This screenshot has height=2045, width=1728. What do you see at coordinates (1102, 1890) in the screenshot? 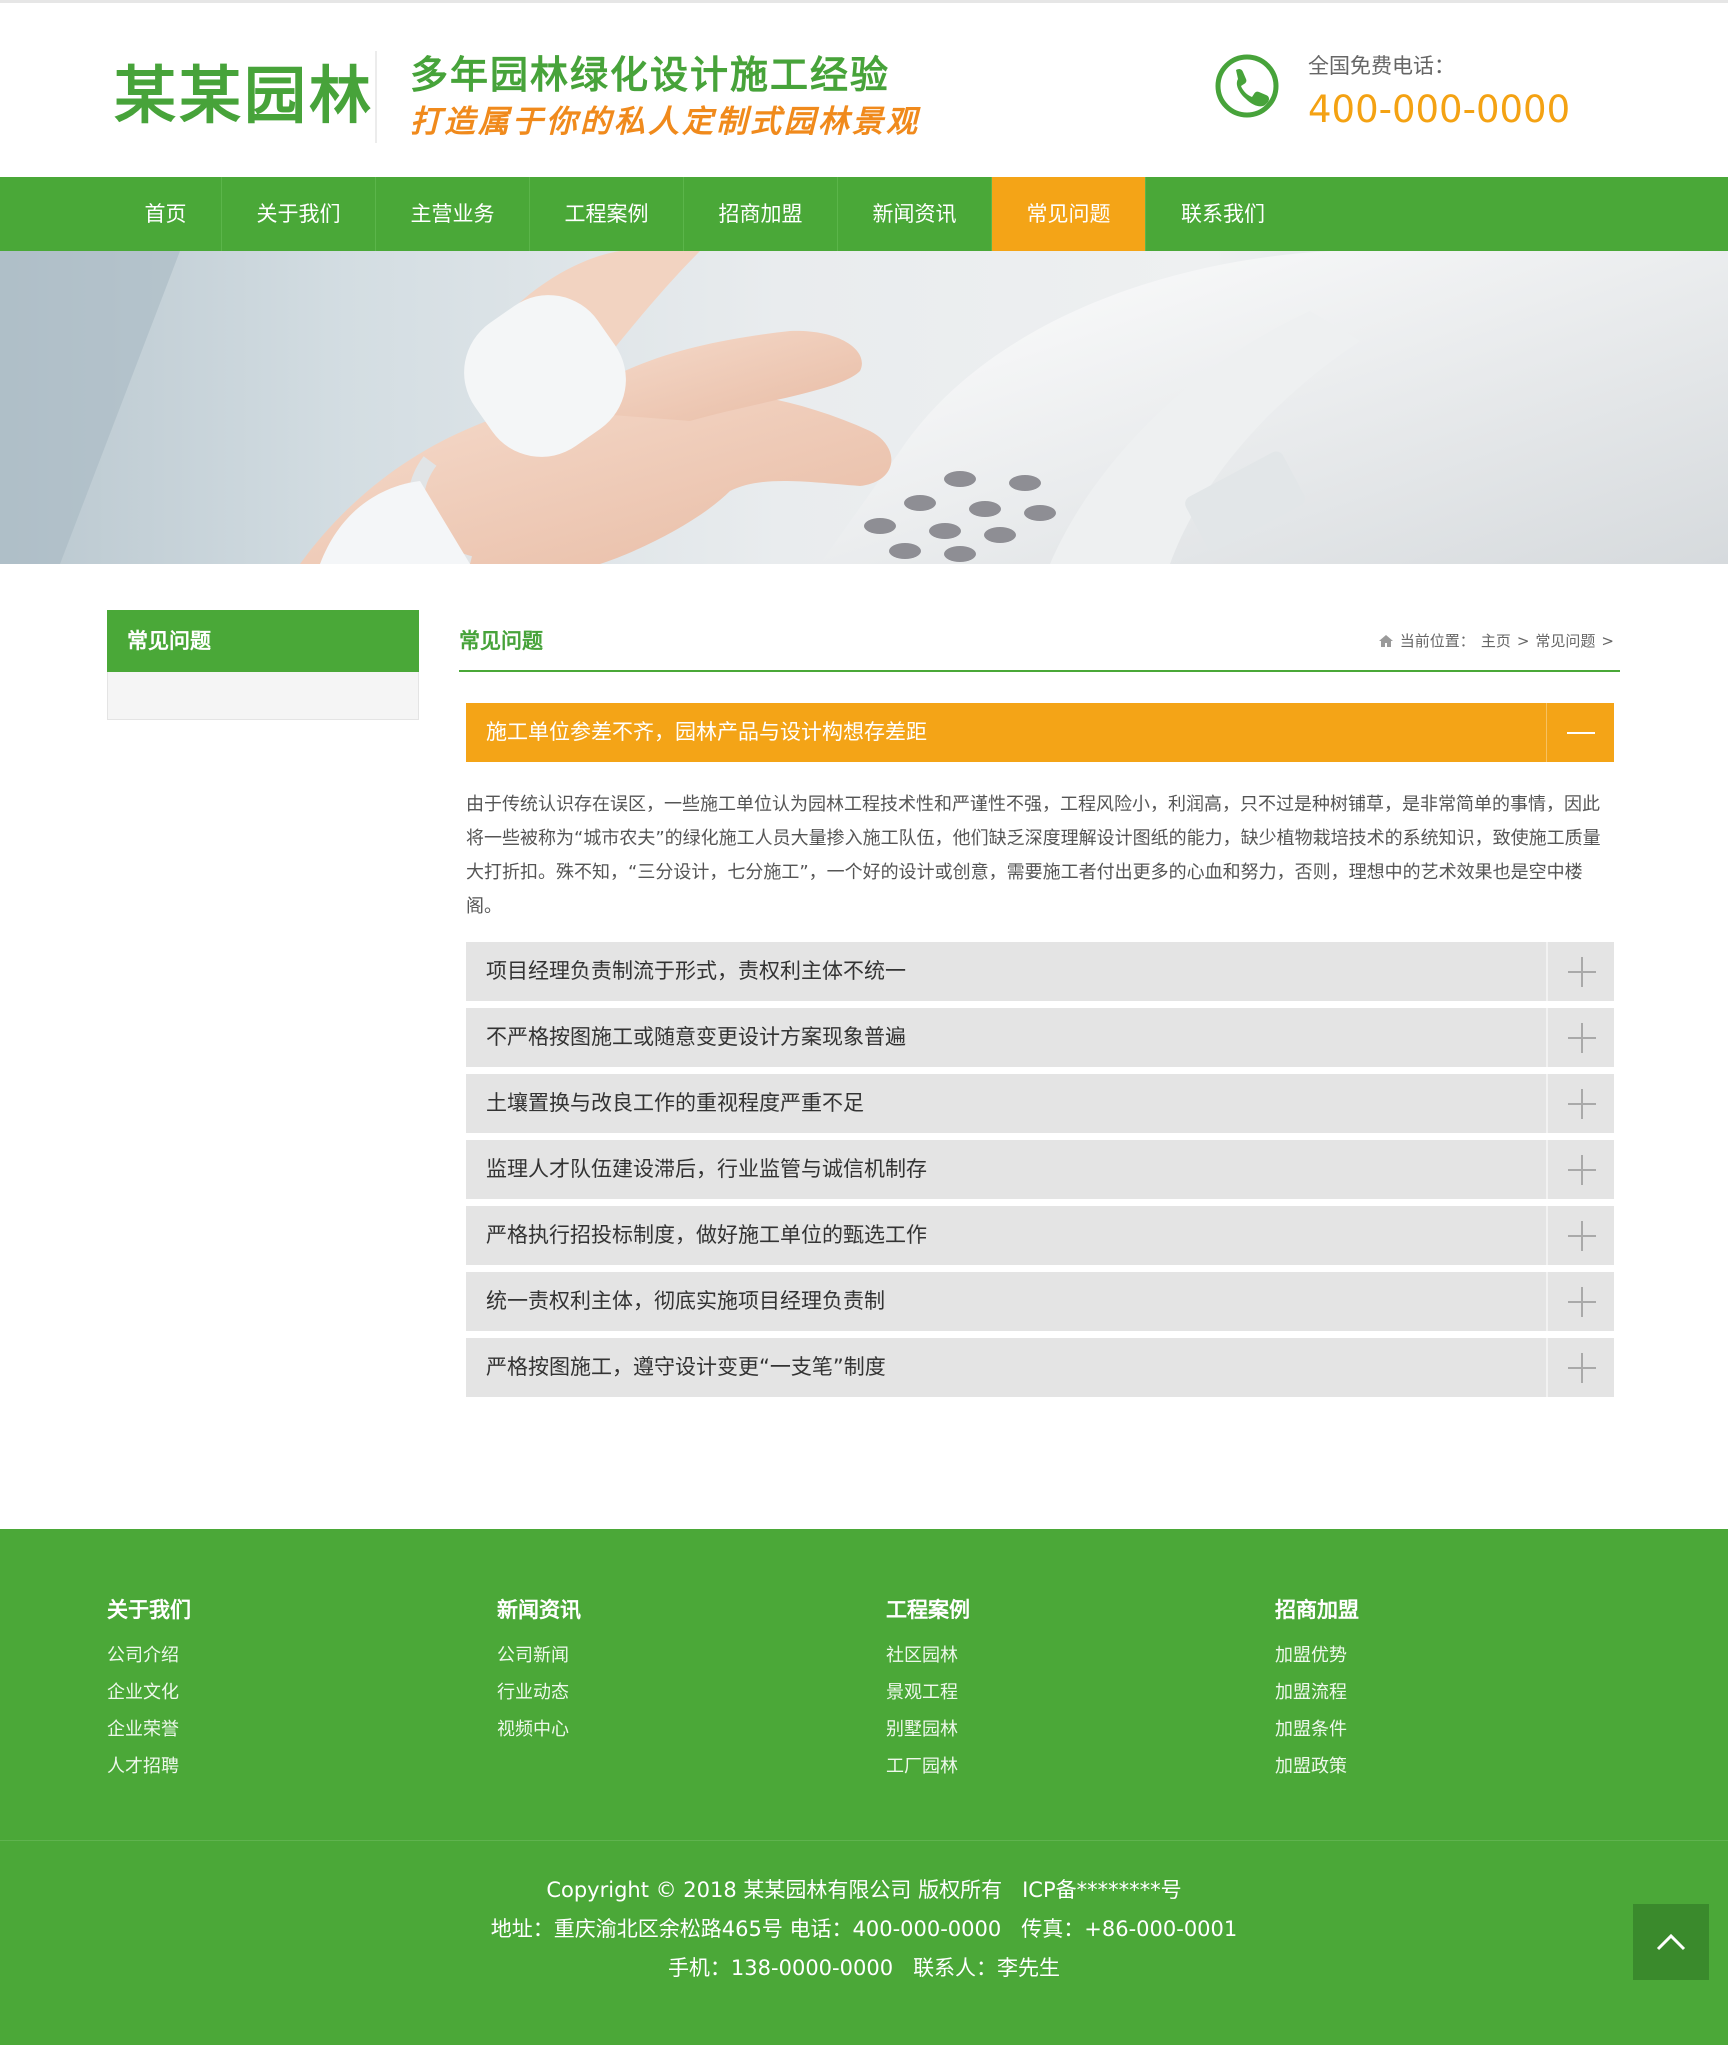
I see `icp-text: ICP备********号` at bounding box center [1102, 1890].